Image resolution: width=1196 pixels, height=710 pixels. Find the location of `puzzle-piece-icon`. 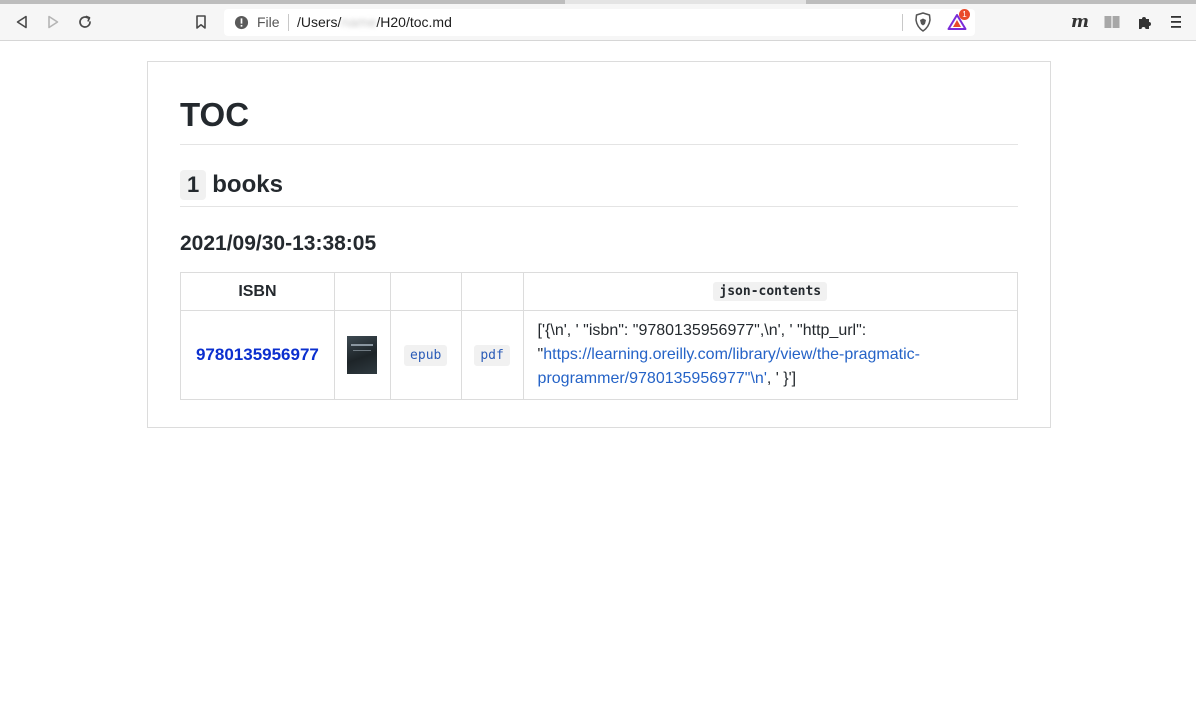

puzzle-piece-icon is located at coordinates (1145, 23).